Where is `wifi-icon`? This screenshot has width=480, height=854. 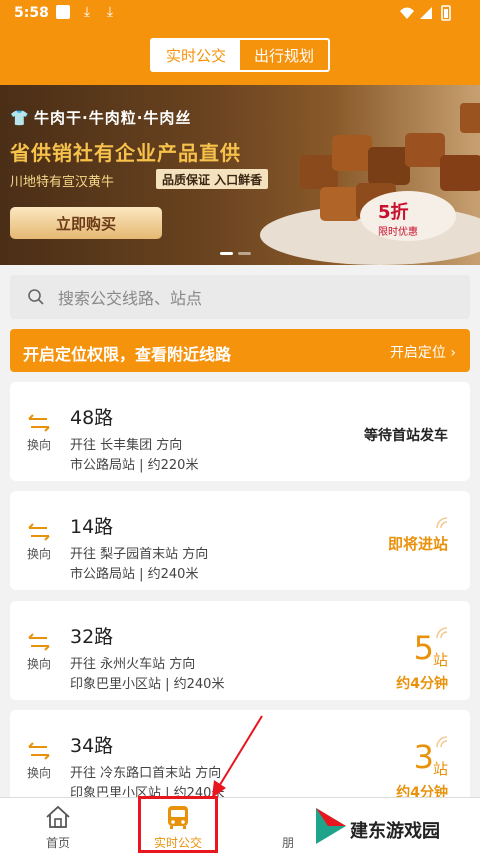 wifi-icon is located at coordinates (407, 13).